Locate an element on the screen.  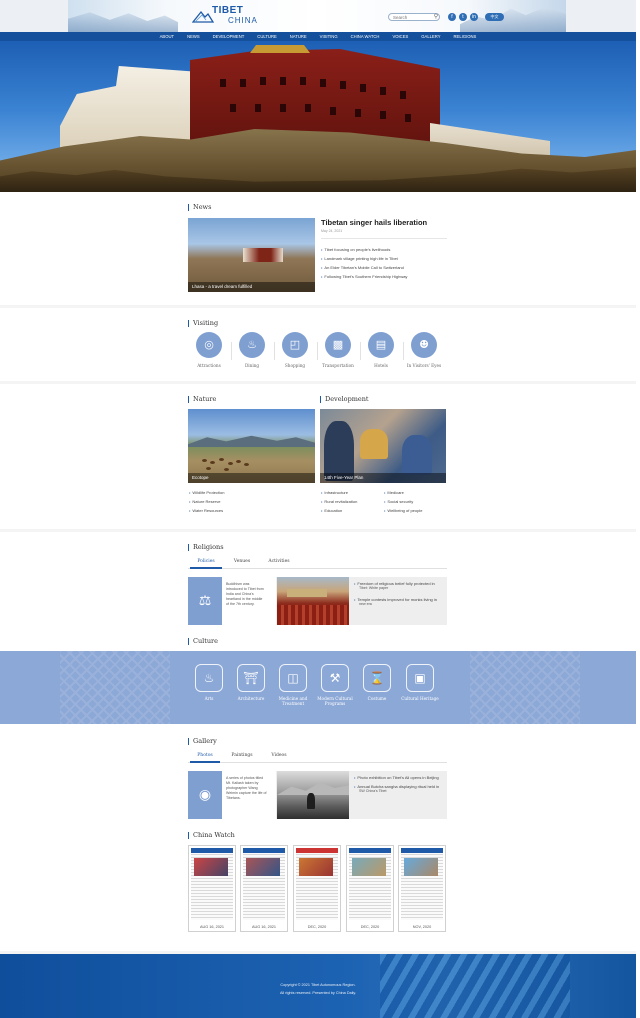
development-image-caption: 14th Five-Year Plan is located at coordinates (383, 478).